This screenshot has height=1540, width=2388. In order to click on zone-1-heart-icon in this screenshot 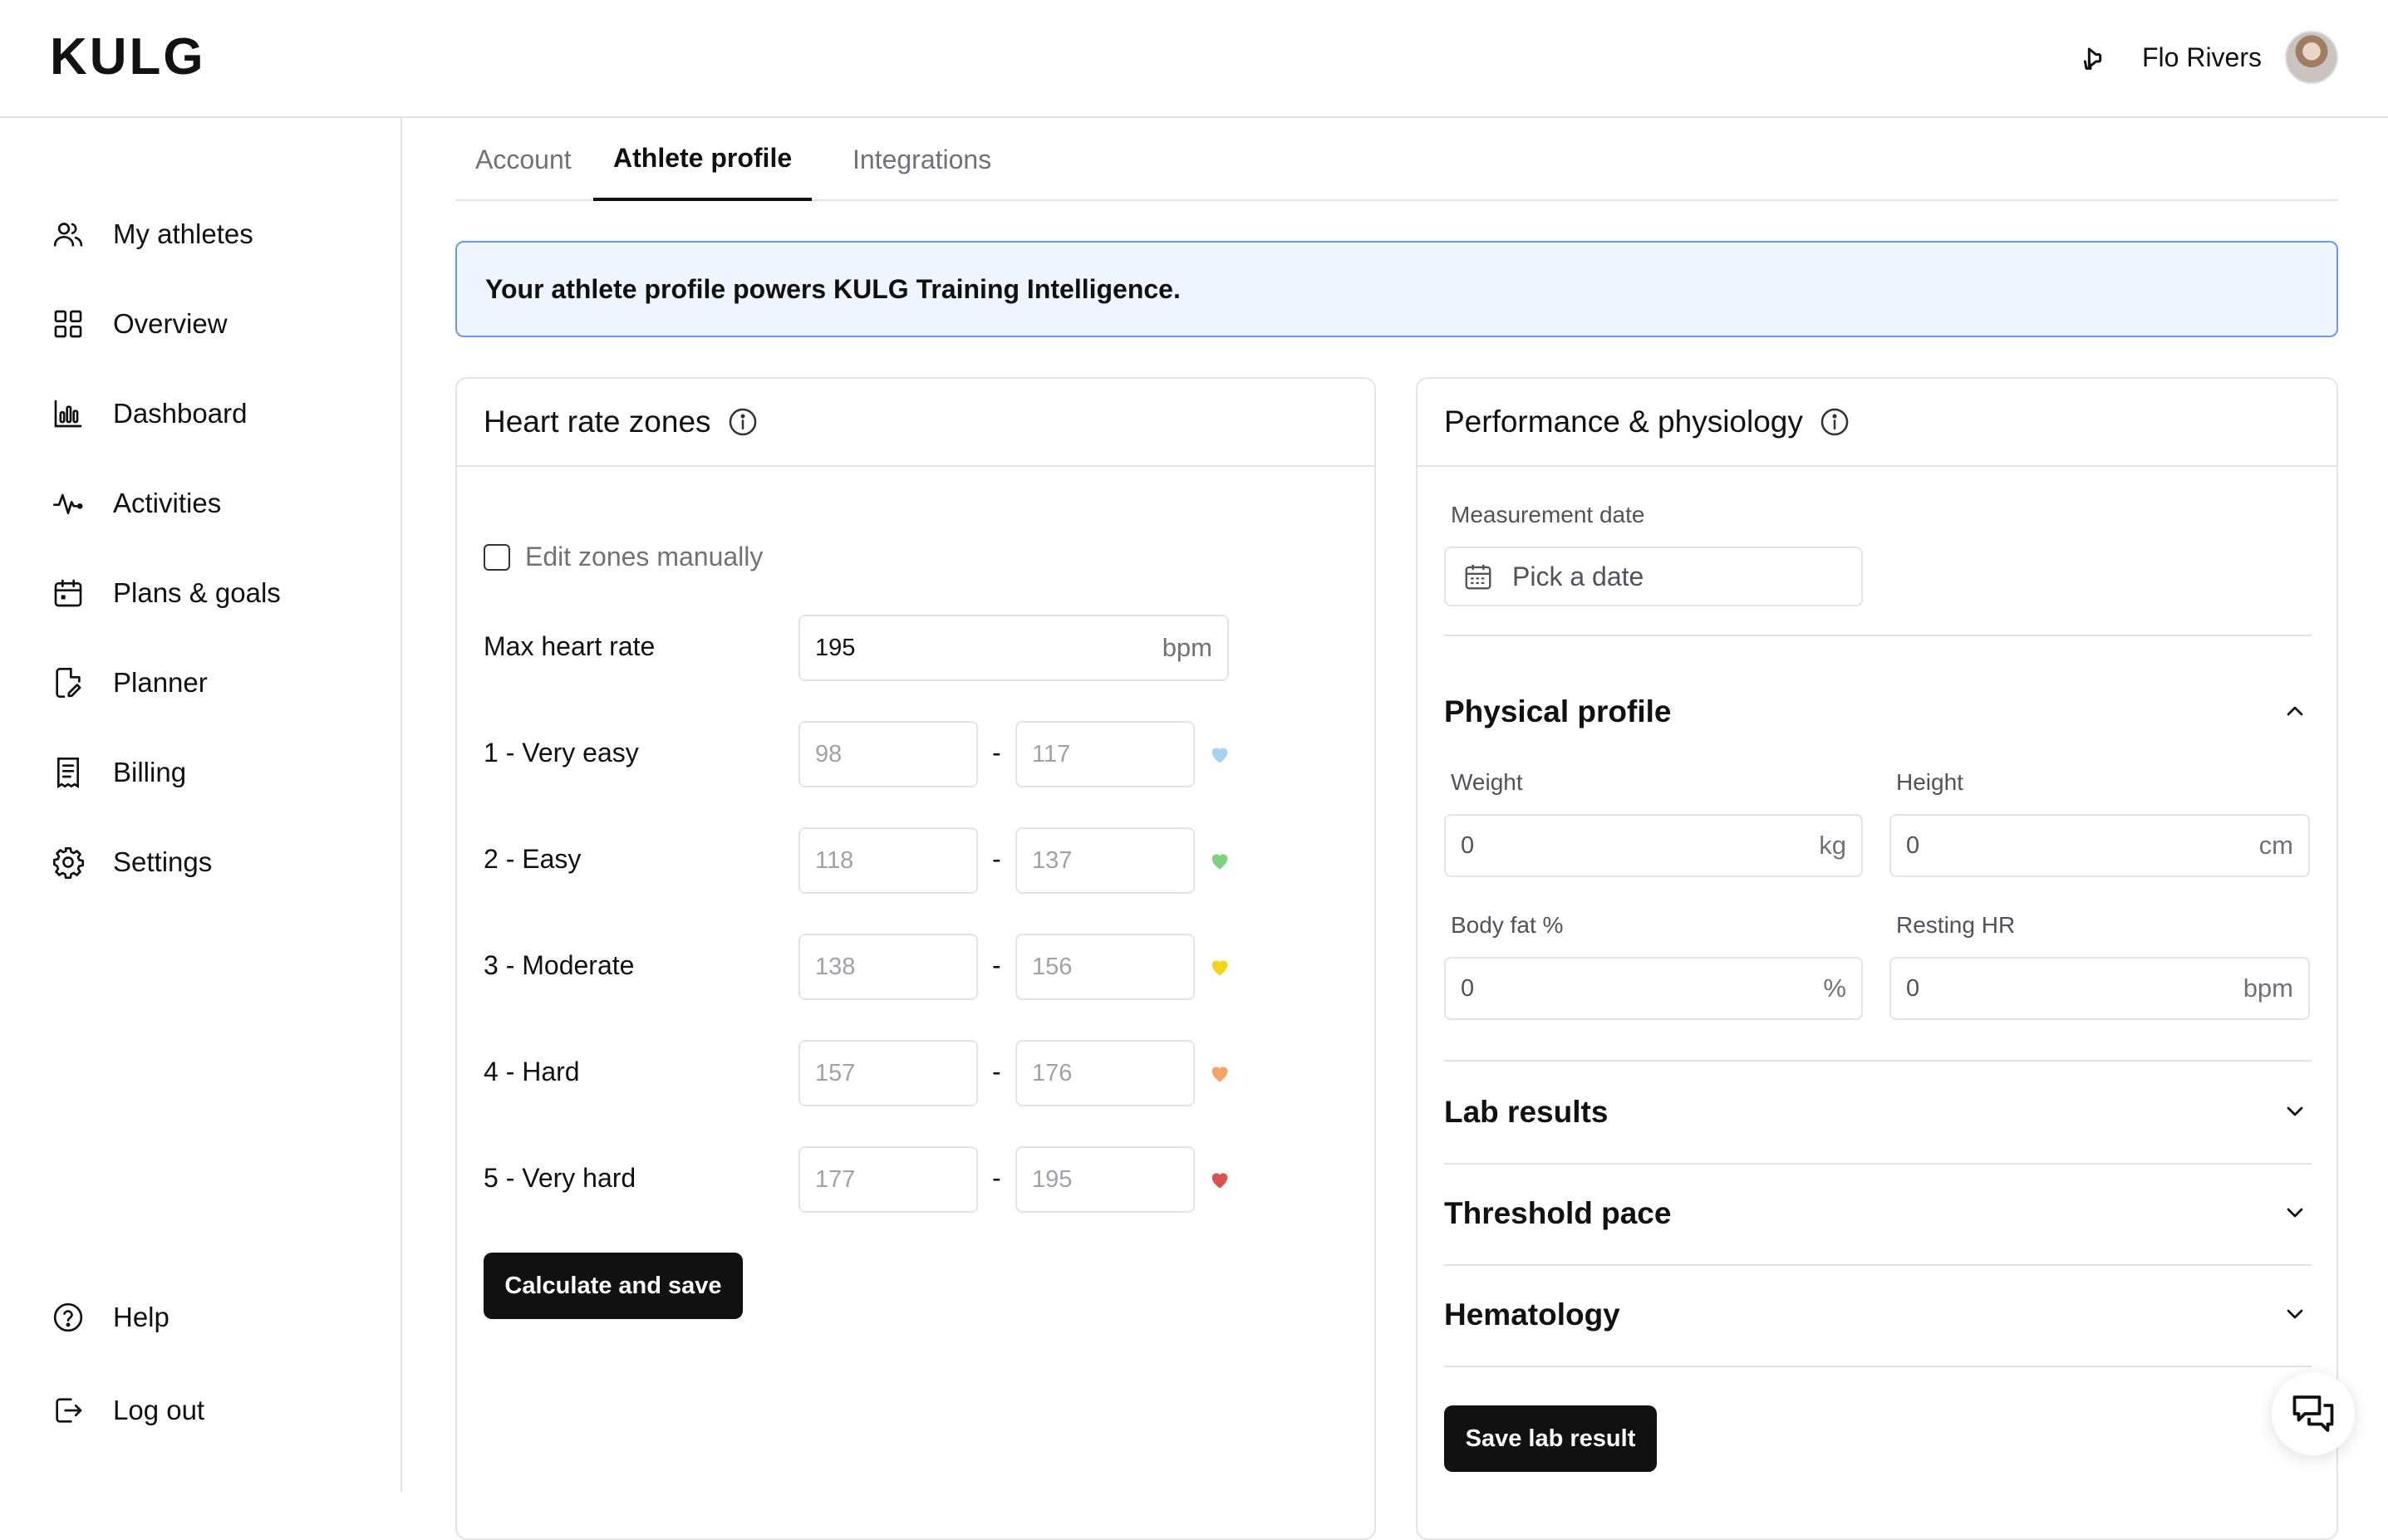, I will do `click(1219, 755)`.